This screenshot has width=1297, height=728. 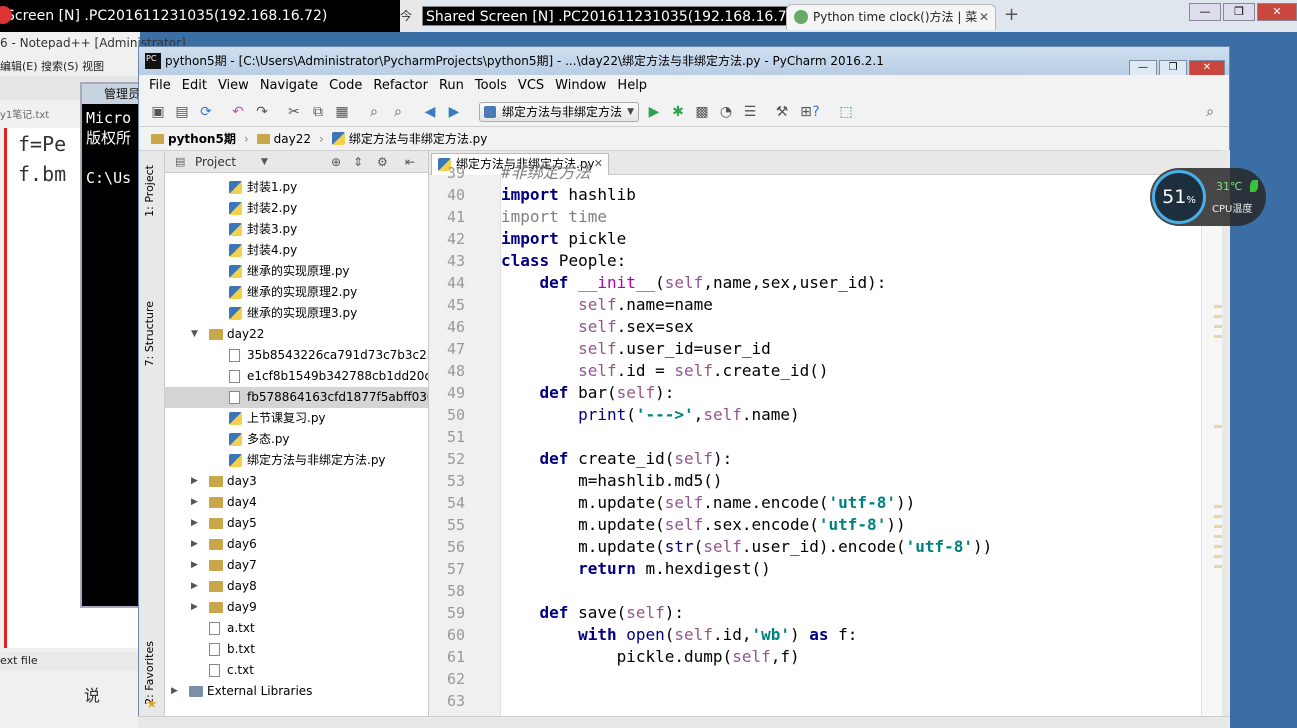 I want to click on tree-item: 上节课复习.py, so click(x=296, y=418).